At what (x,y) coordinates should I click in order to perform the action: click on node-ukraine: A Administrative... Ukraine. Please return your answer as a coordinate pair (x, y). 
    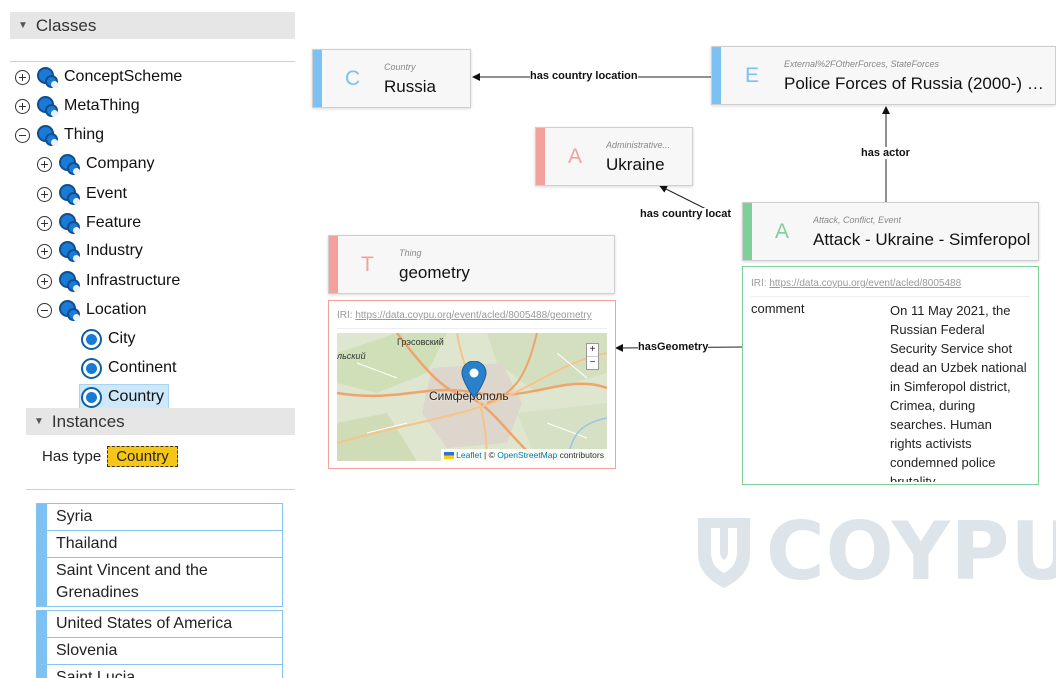
    Looking at the image, I should click on (614, 156).